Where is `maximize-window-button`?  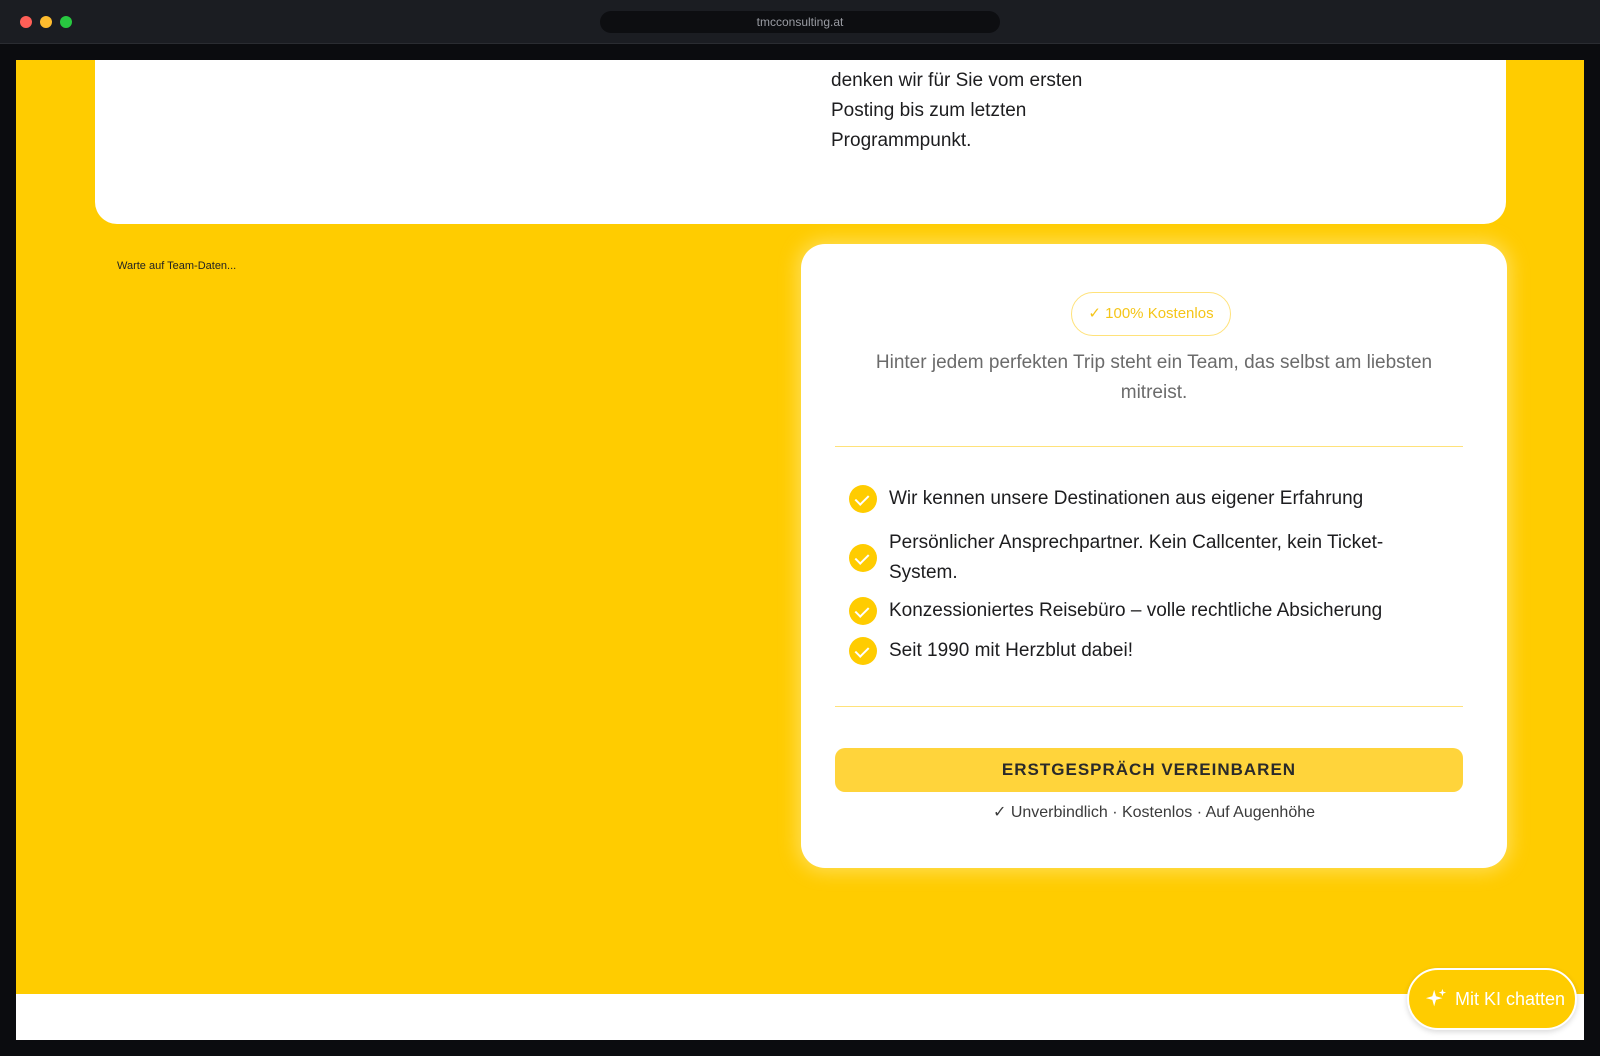
maximize-window-button is located at coordinates (66, 22).